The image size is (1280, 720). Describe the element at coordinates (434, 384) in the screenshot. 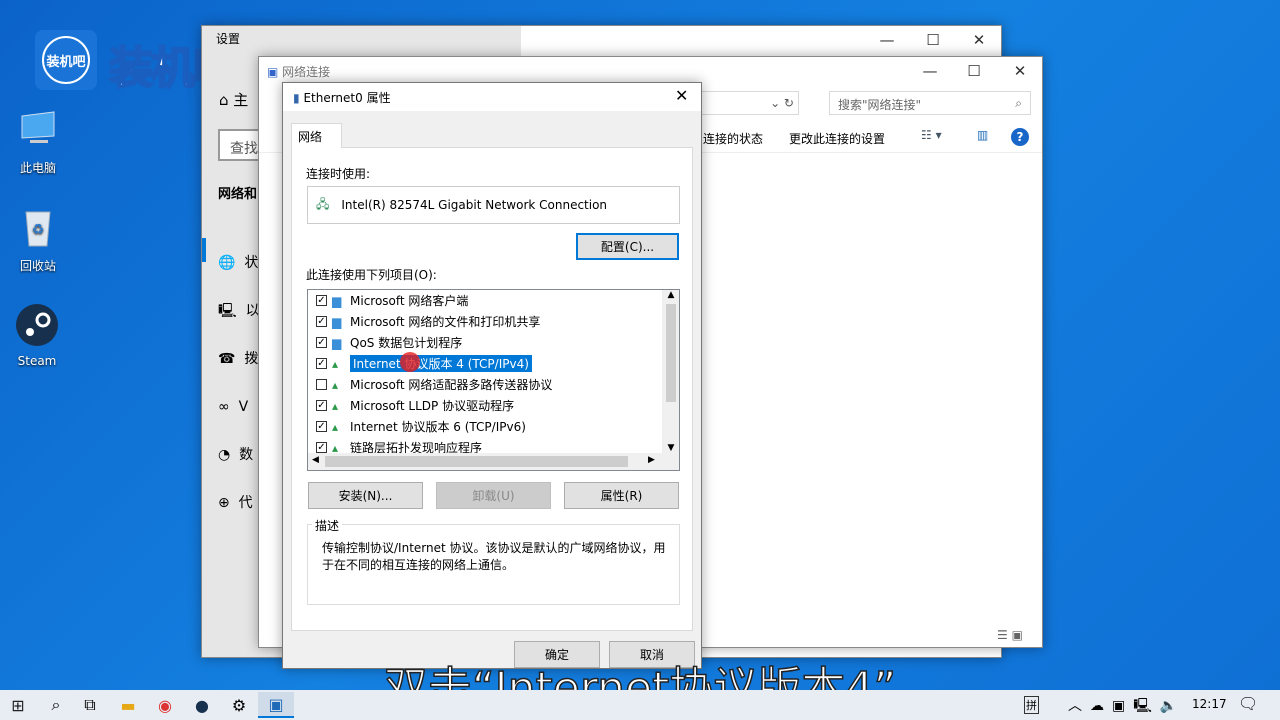

I see `list-item: ▴ Microsoft 网络适配器多路传送器协议` at that location.